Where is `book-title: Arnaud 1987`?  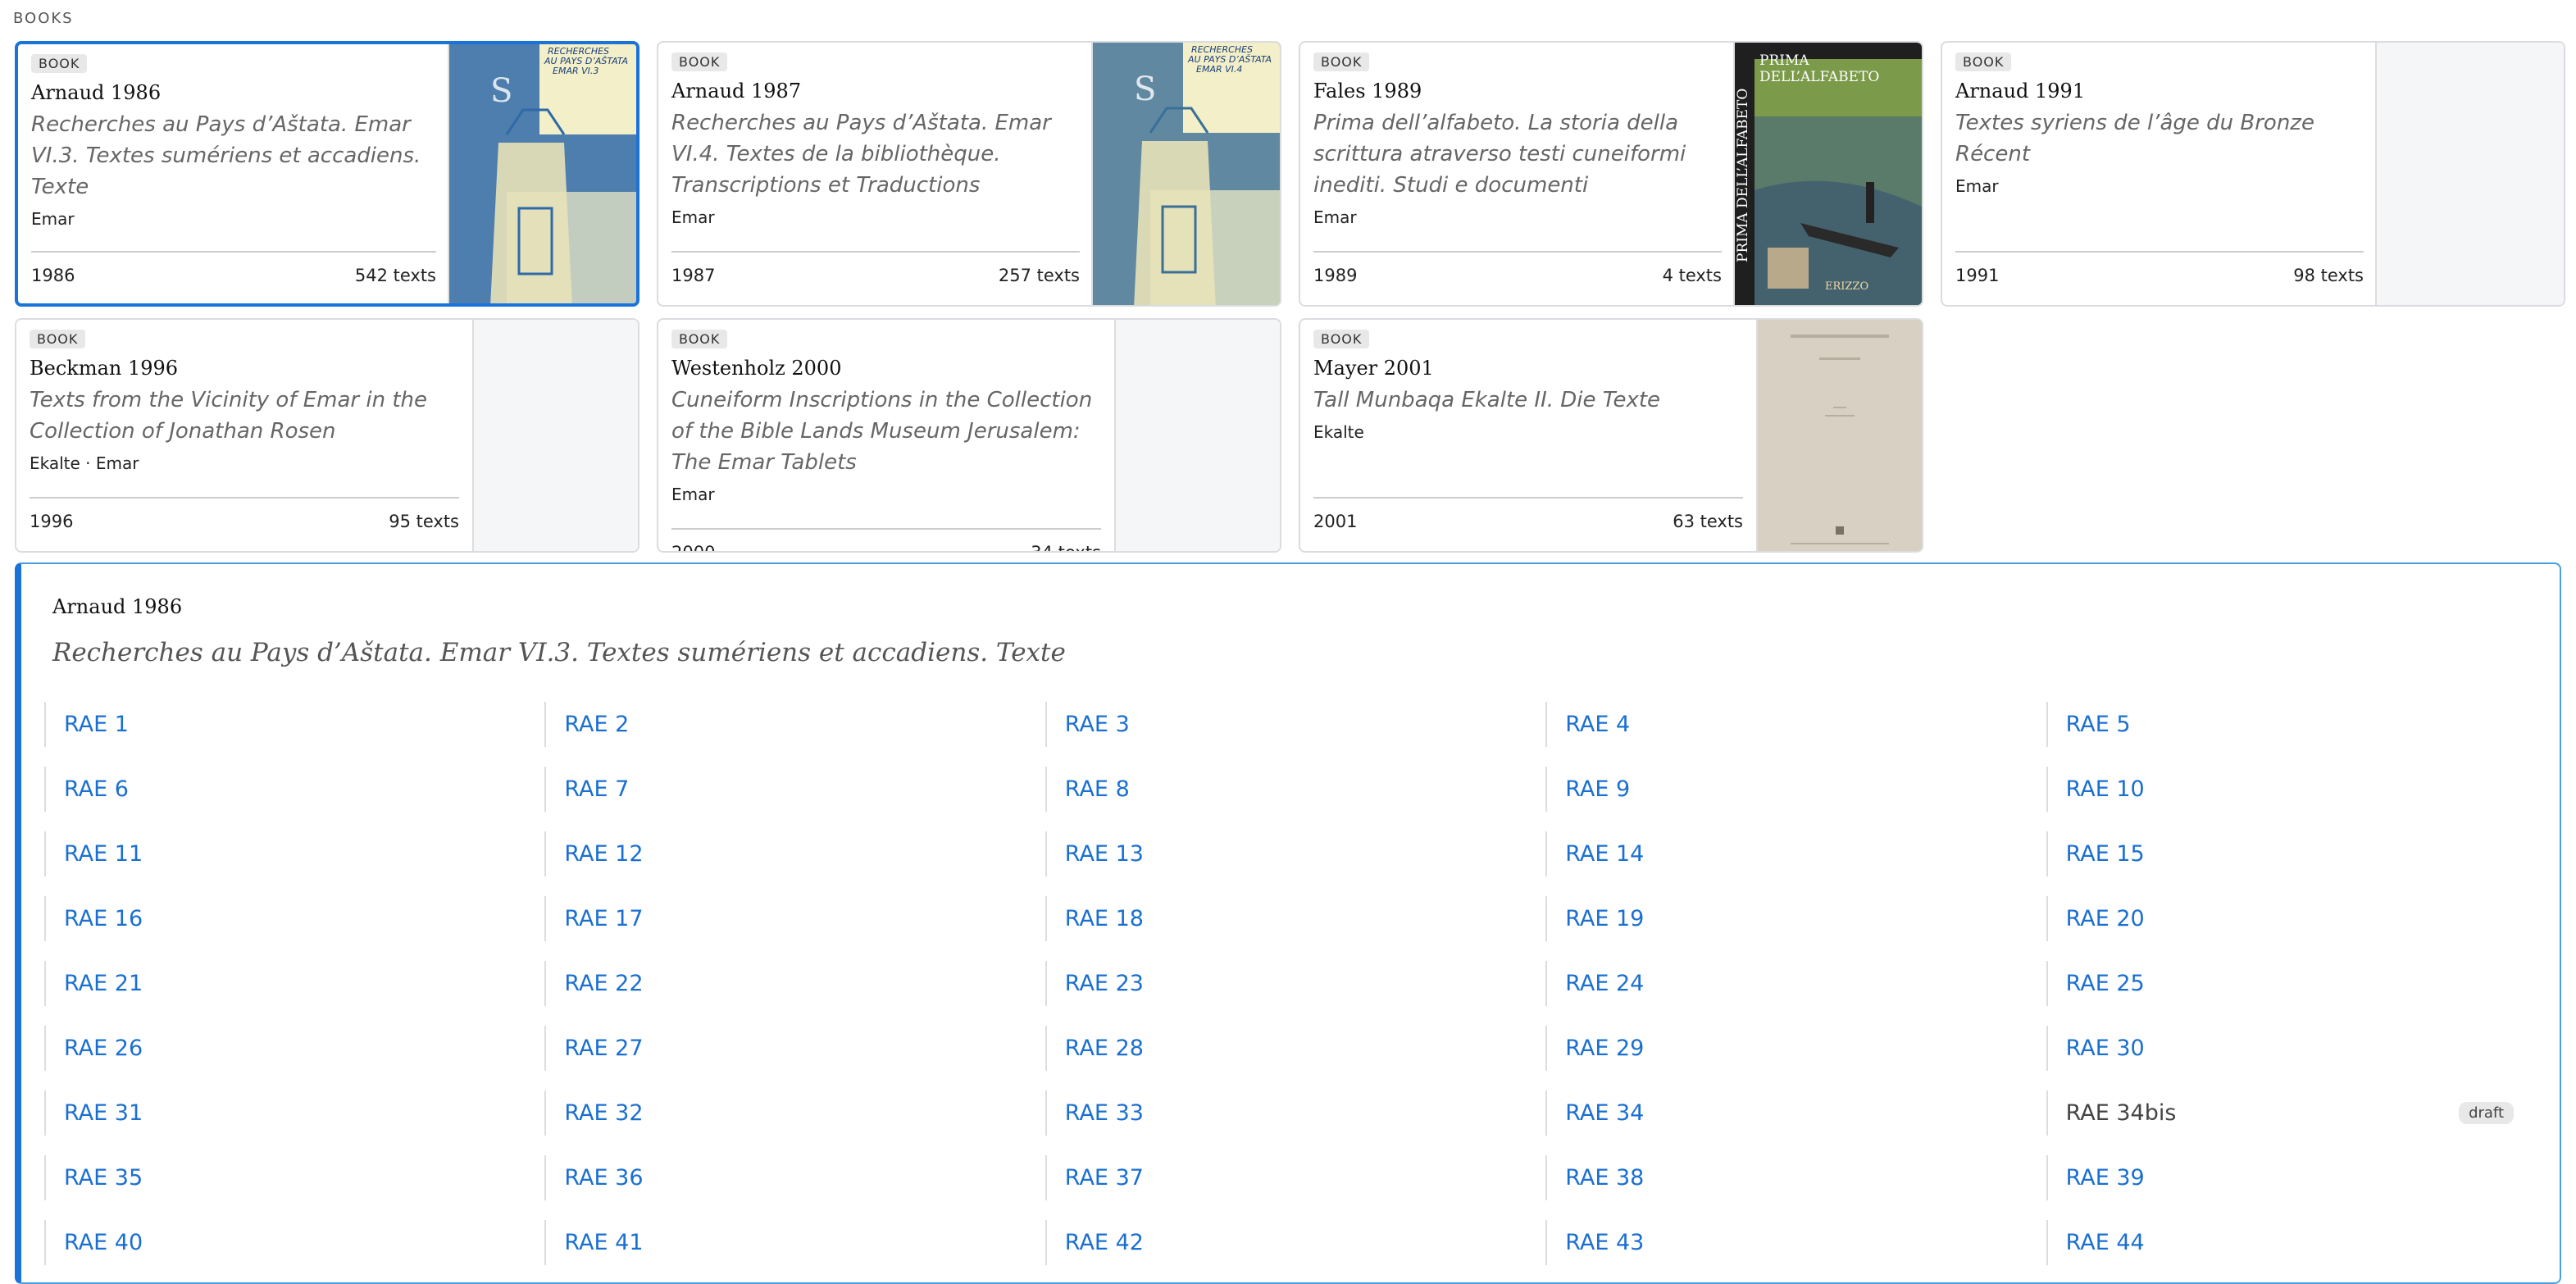
book-title: Arnaud 1987 is located at coordinates (736, 91).